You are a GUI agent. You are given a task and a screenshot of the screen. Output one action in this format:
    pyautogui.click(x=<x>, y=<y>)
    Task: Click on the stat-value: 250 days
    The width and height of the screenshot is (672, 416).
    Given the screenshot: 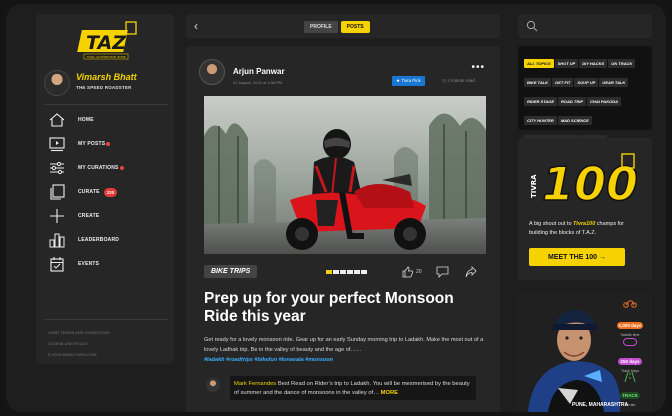 What is the action you would take?
    pyautogui.click(x=630, y=361)
    